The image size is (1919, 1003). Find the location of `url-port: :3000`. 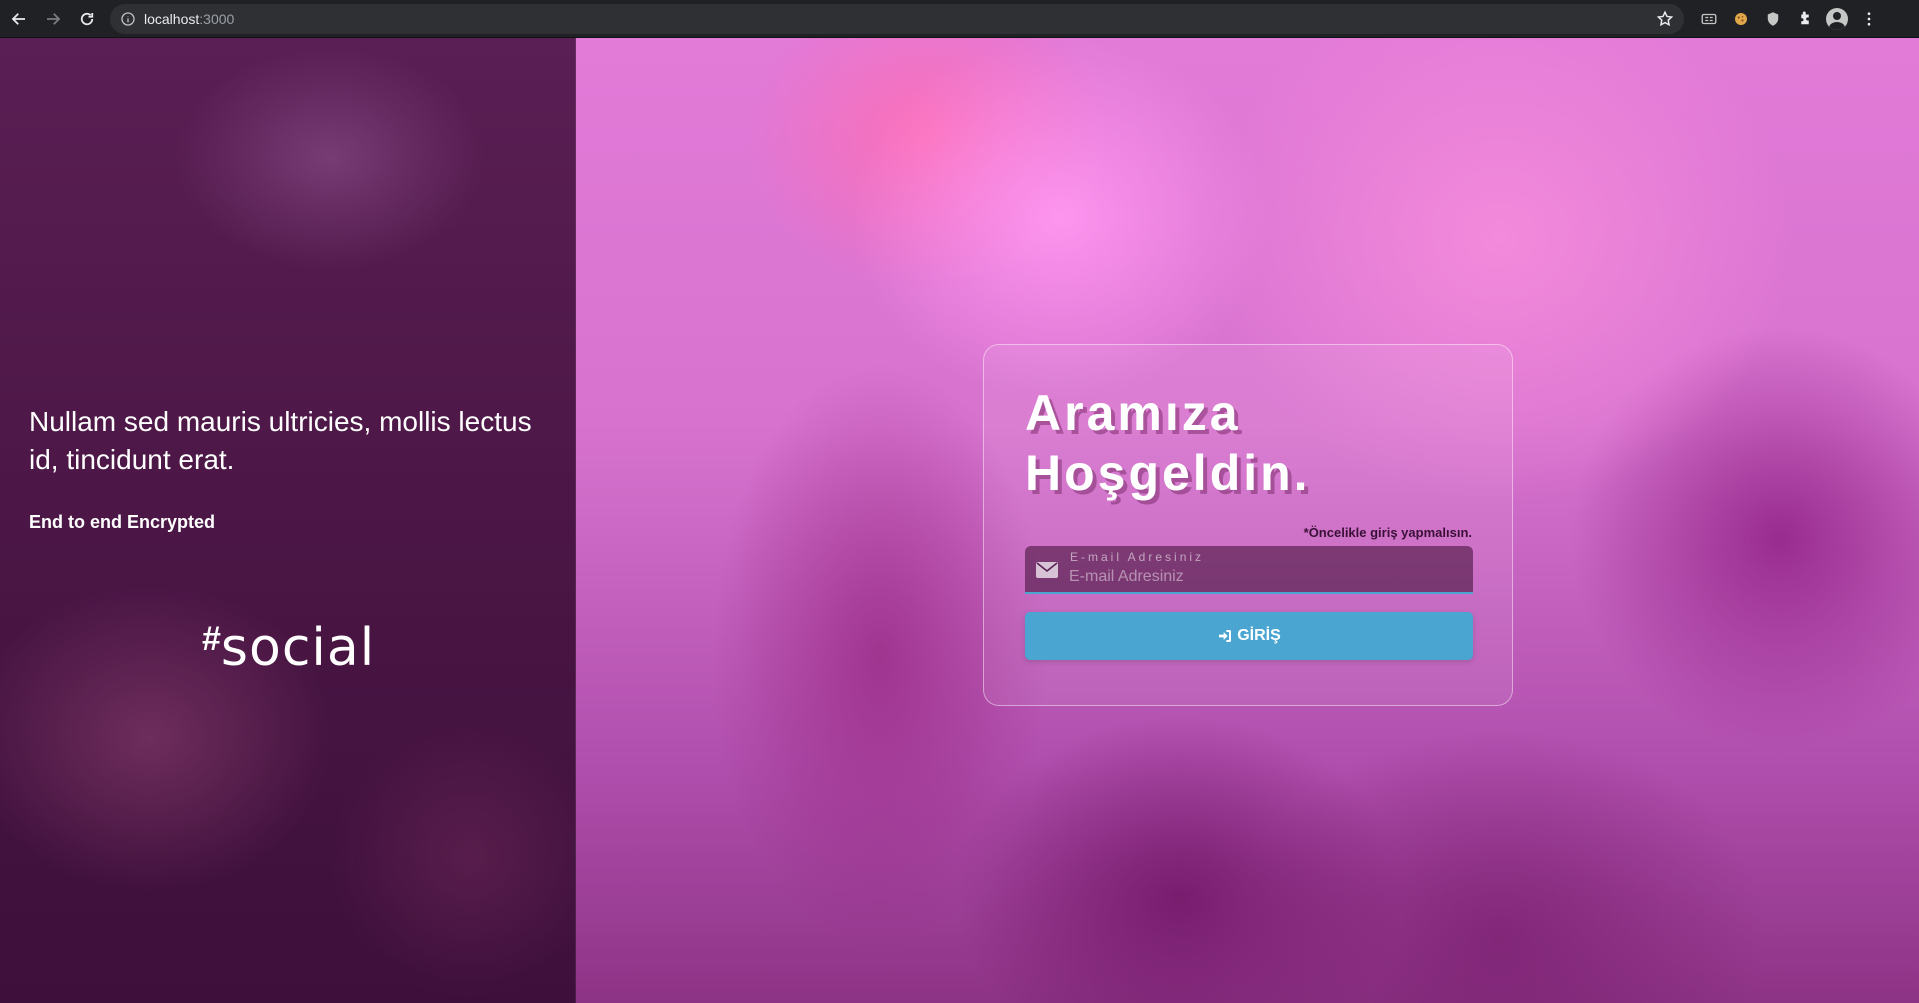

url-port: :3000 is located at coordinates (217, 18).